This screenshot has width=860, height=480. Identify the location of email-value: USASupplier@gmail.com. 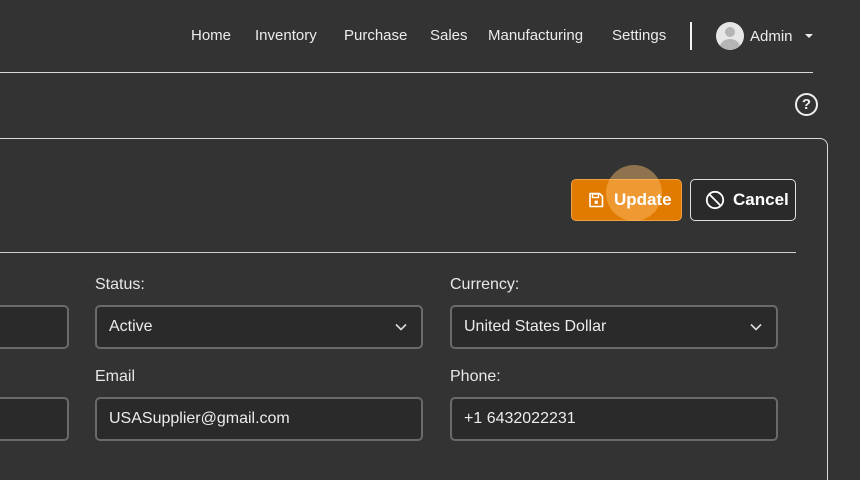
(199, 418).